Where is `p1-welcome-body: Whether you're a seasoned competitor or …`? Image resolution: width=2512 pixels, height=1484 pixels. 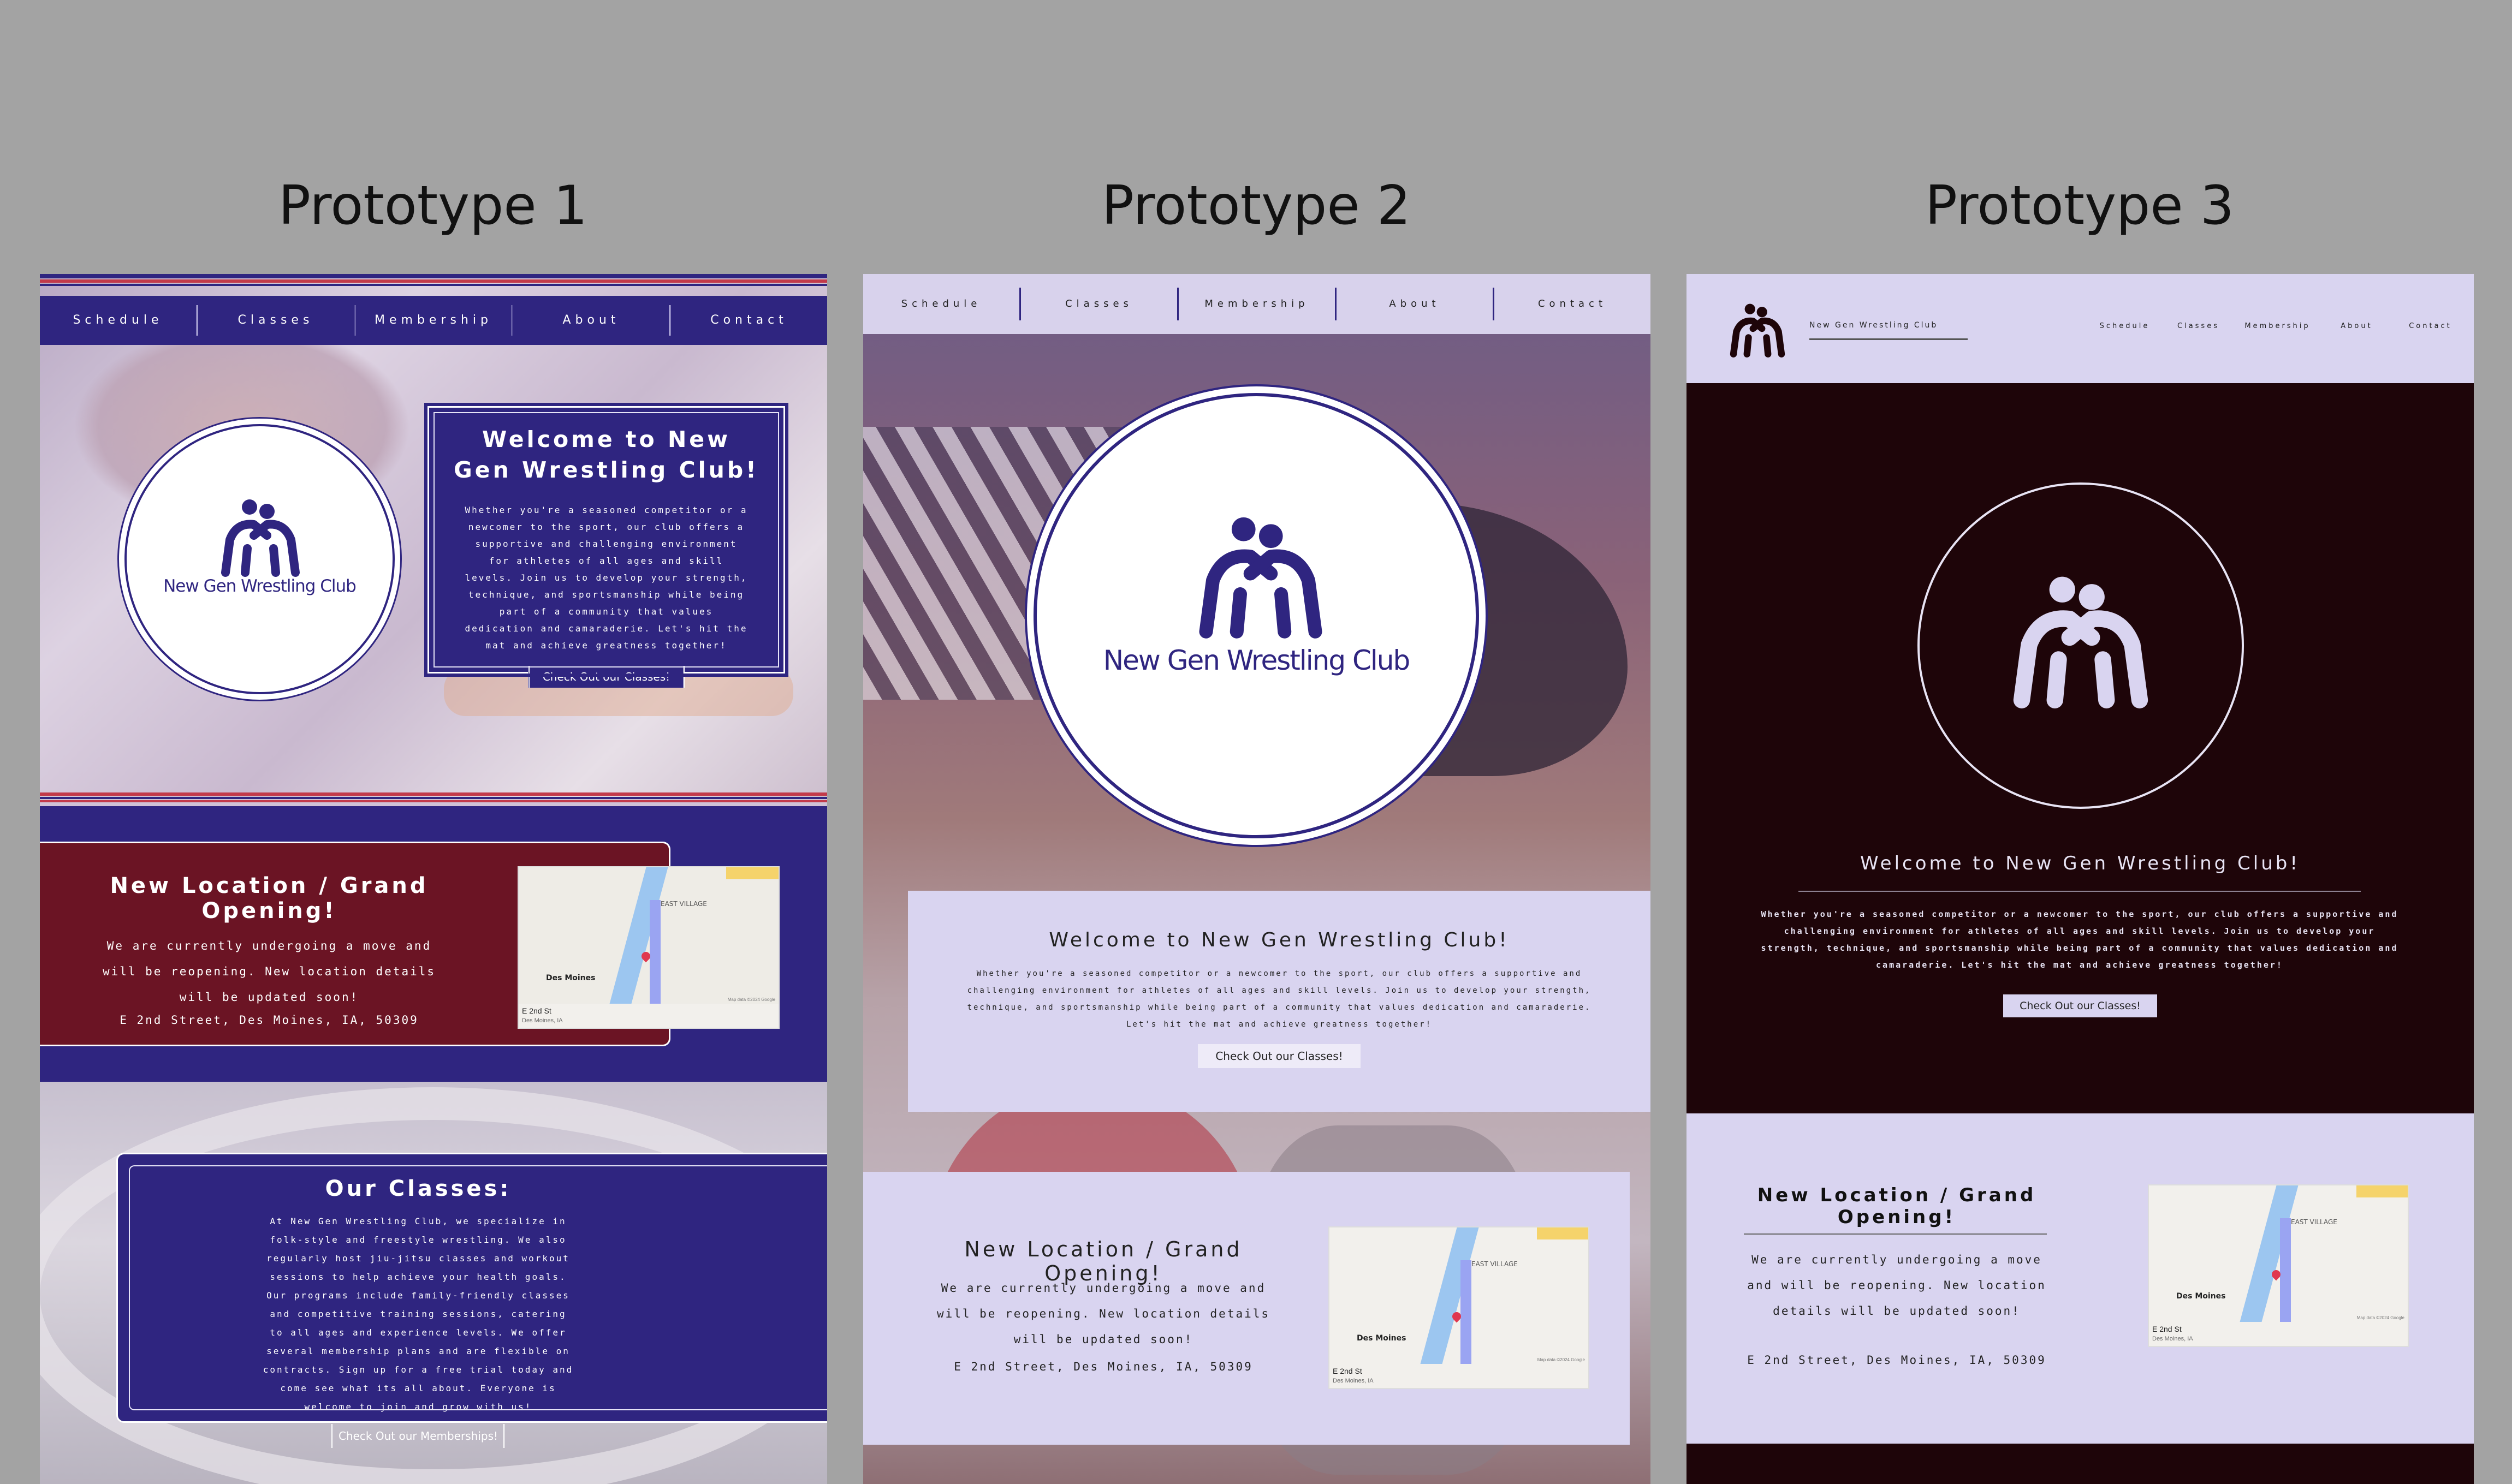 p1-welcome-body: Whether you're a seasoned competitor or … is located at coordinates (606, 578).